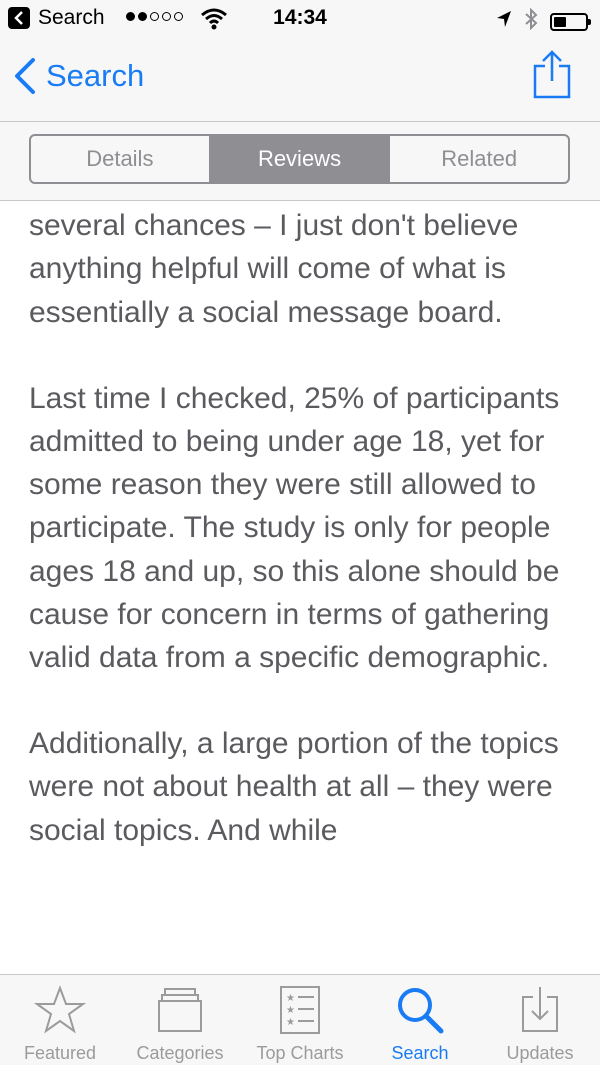 Image resolution: width=600 pixels, height=1065 pixels. I want to click on share-icon, so click(552, 74).